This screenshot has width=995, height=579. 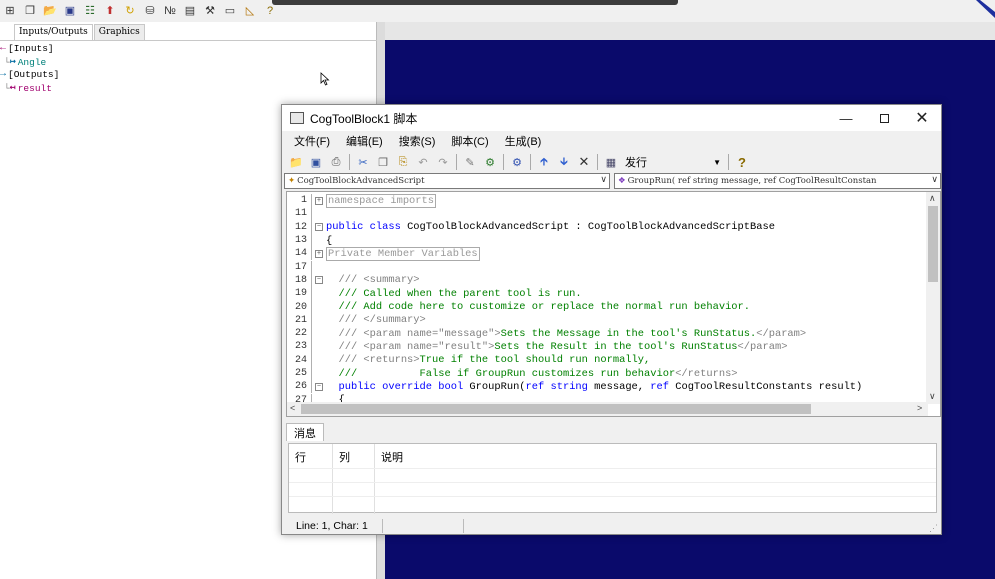 I want to click on horizontal-scroll-thumb, so click(x=556, y=409).